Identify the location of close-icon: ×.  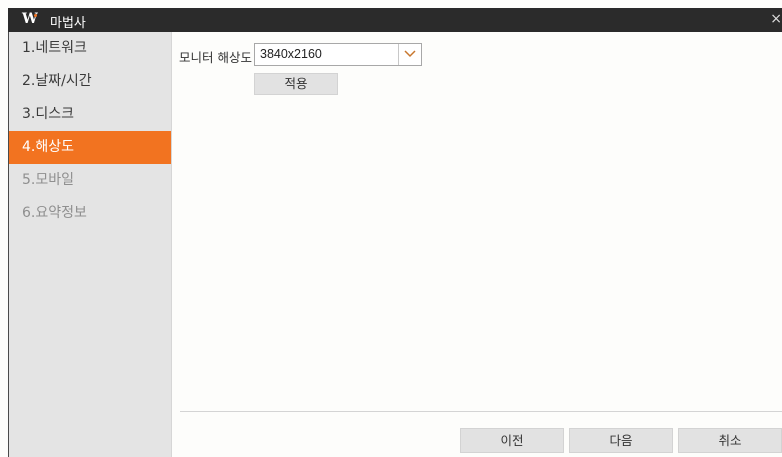
(776, 19).